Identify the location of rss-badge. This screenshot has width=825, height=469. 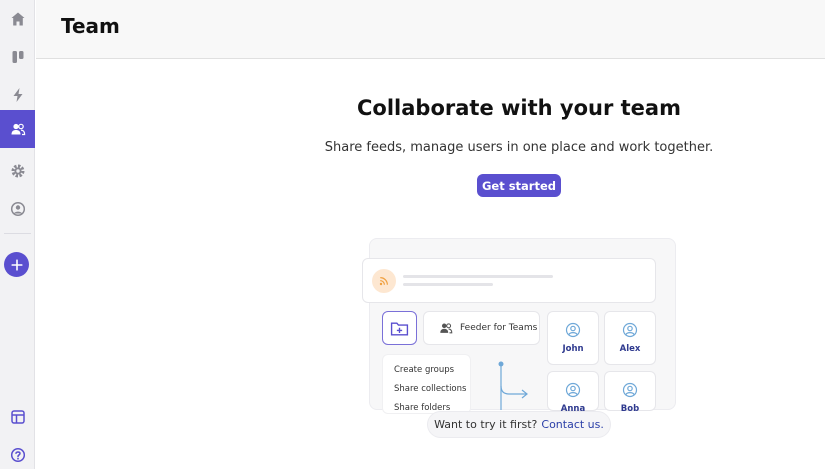
(384, 281).